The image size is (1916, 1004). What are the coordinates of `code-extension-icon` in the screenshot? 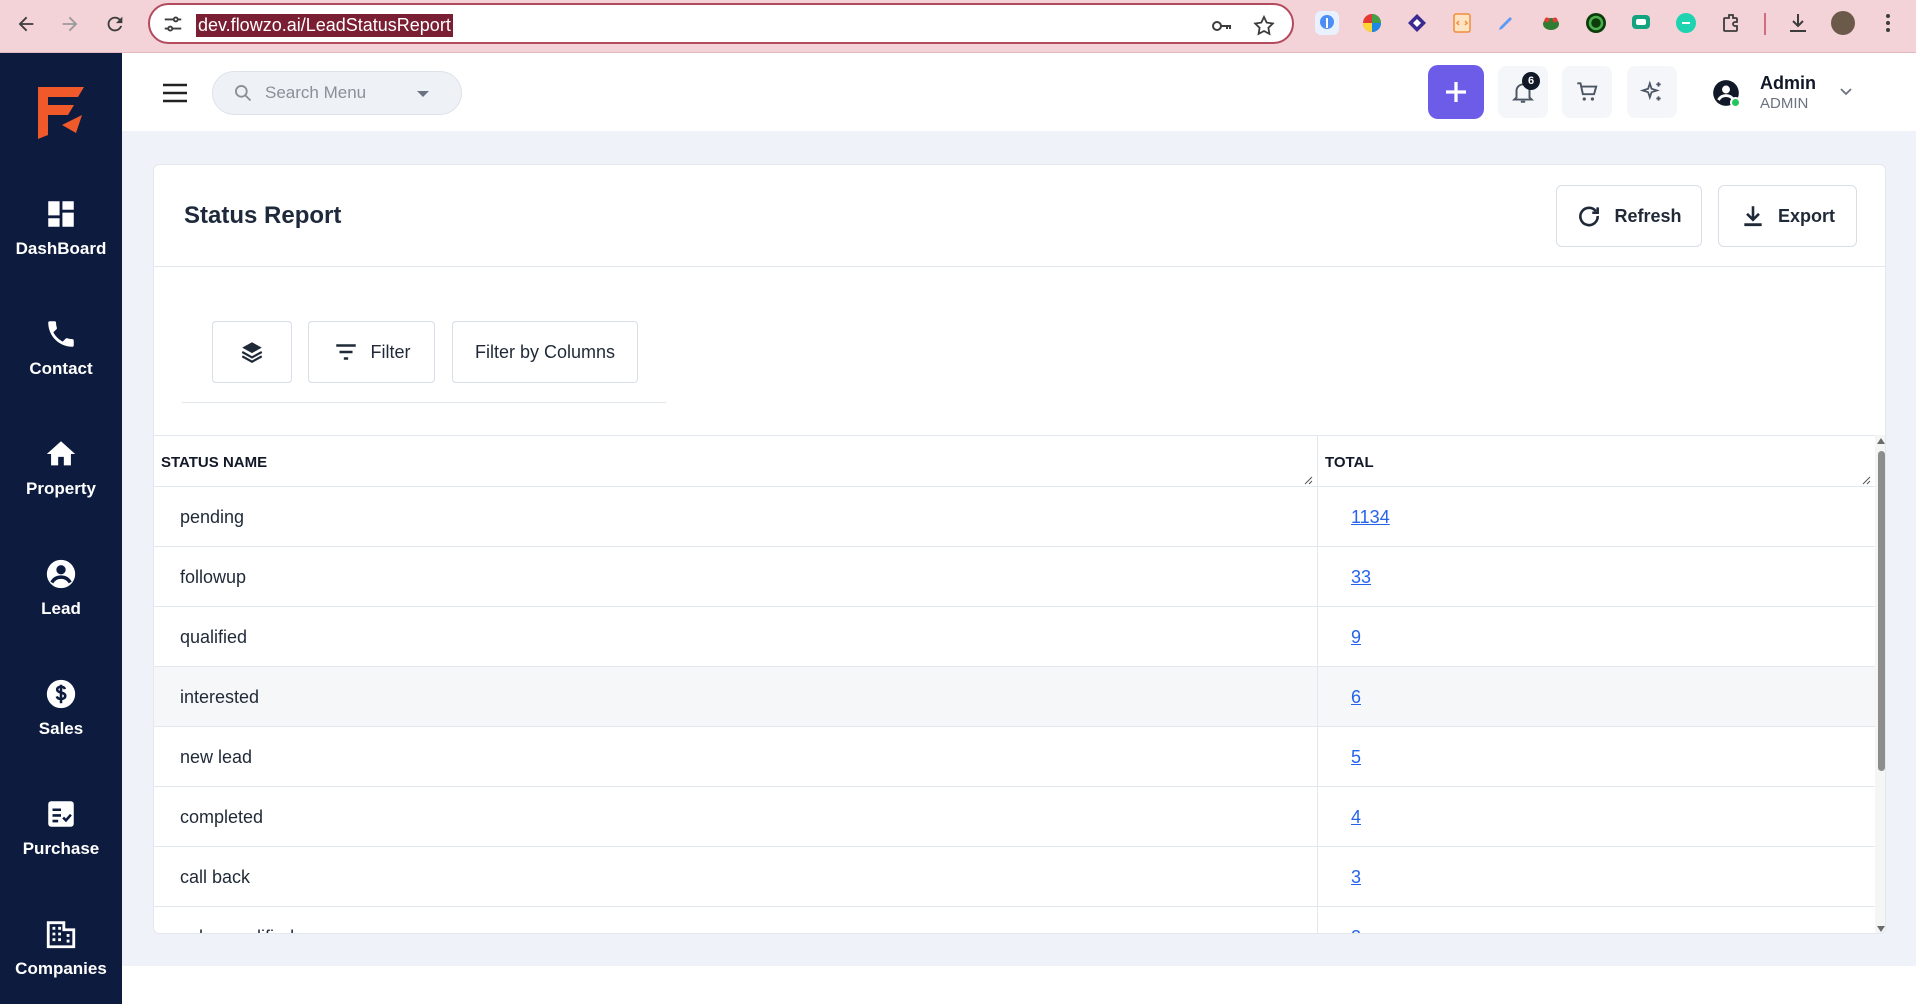 It's located at (1462, 23).